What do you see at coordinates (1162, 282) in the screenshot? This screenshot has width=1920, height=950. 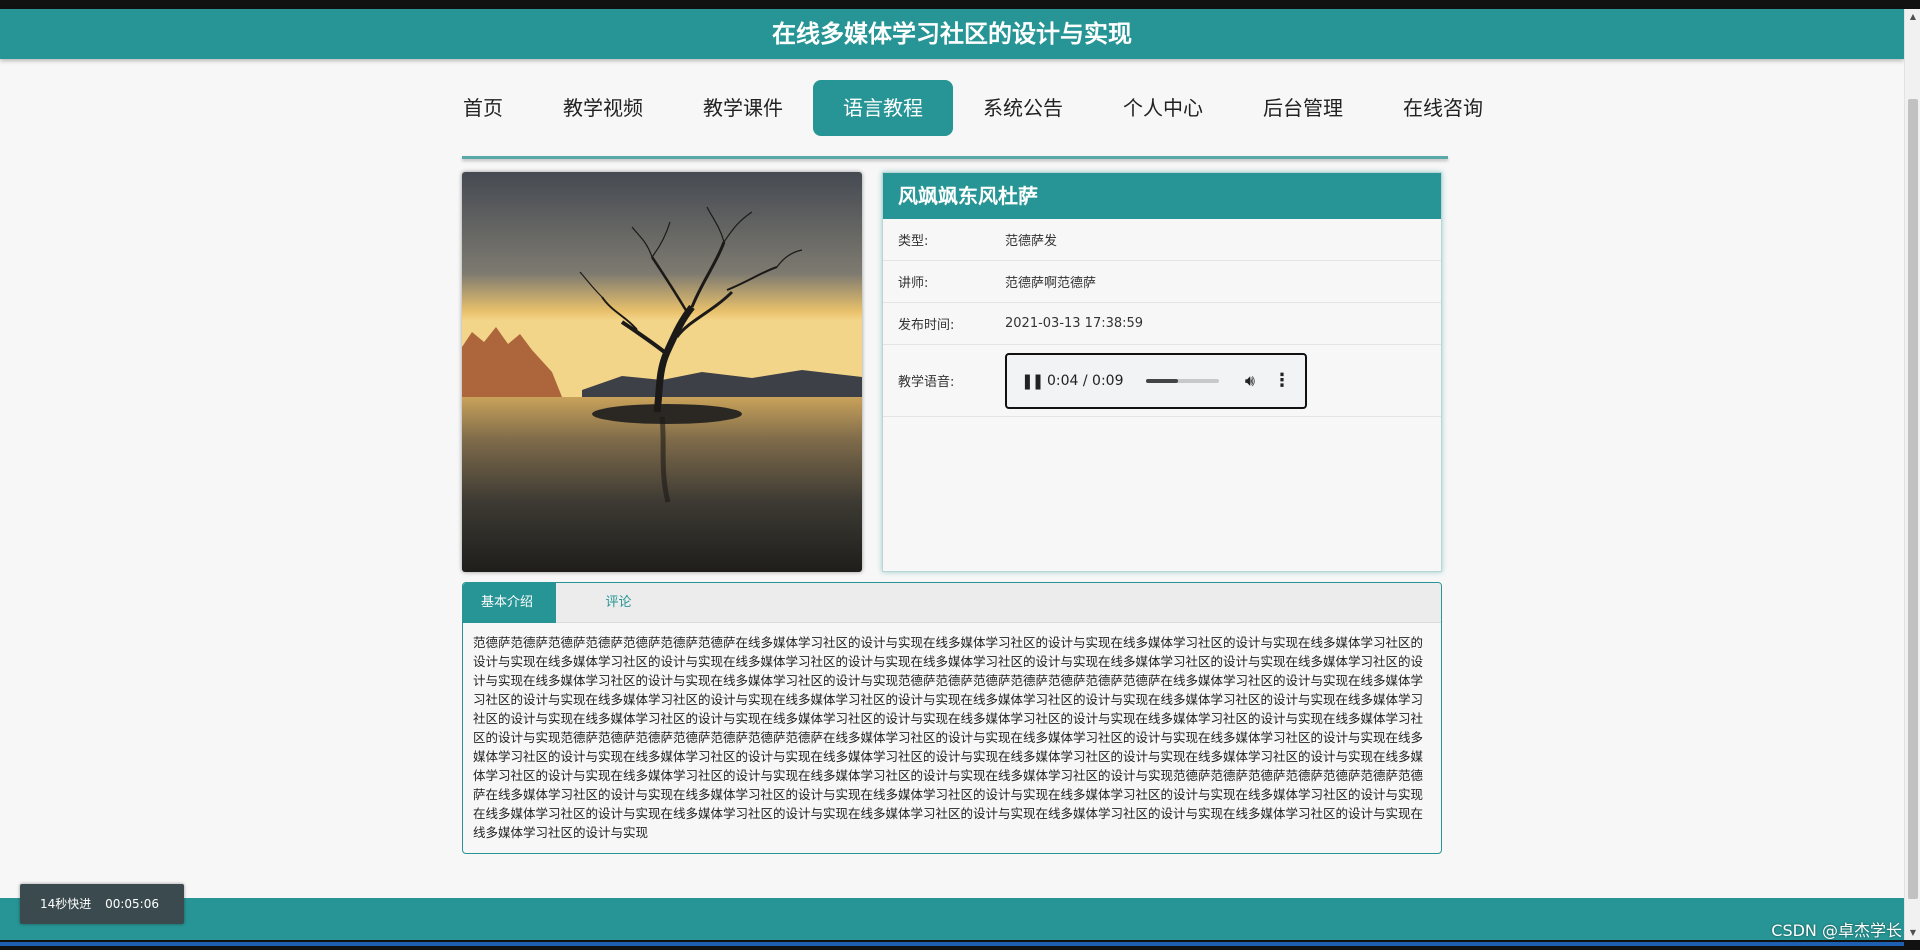 I see `info-row-teacher: 讲师: 范德萨啊范德萨` at bounding box center [1162, 282].